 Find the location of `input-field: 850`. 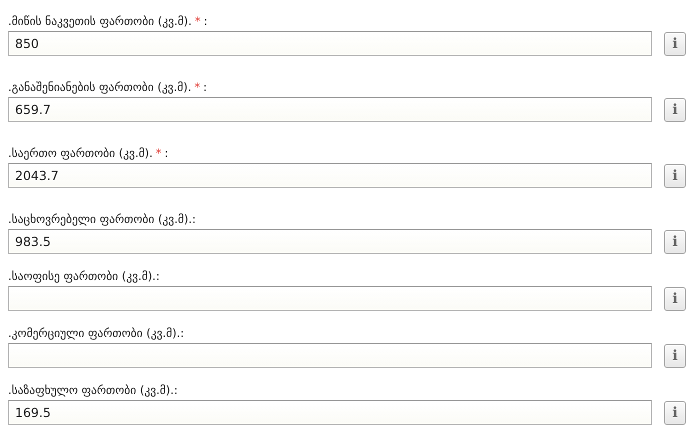

input-field: 850 is located at coordinates (330, 43).